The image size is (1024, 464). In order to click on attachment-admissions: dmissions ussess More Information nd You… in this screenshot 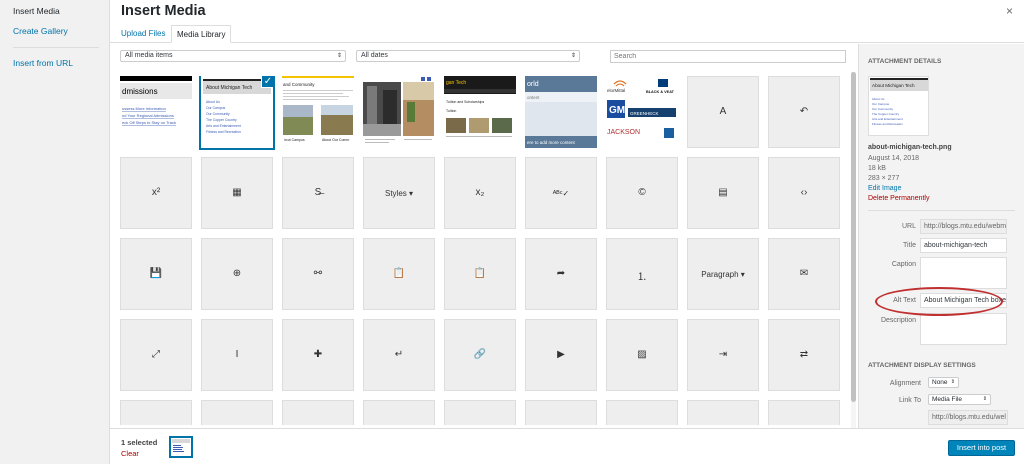, I will do `click(156, 112)`.